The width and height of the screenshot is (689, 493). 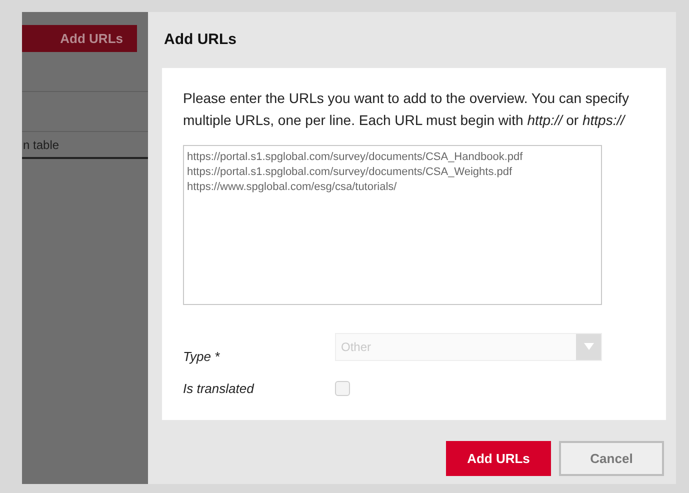 What do you see at coordinates (200, 40) in the screenshot?
I see `dialog-title: Add URLs` at bounding box center [200, 40].